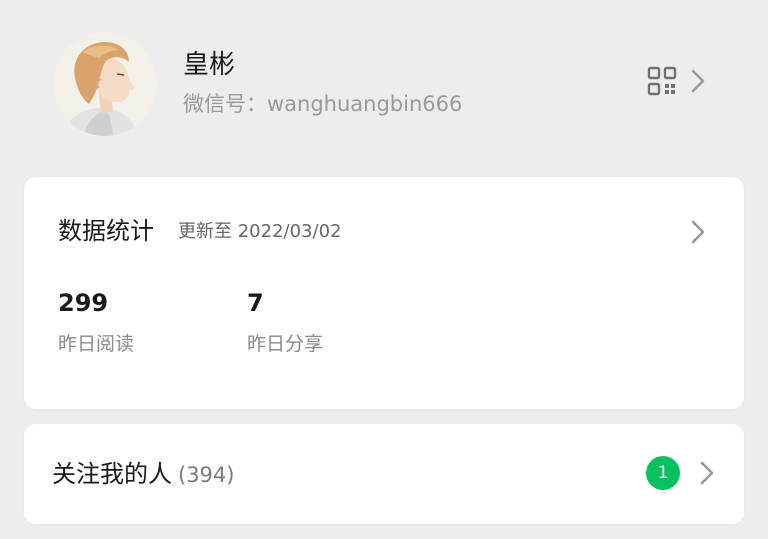 This screenshot has height=539, width=768. What do you see at coordinates (83, 303) in the screenshot?
I see `metric-value: 299` at bounding box center [83, 303].